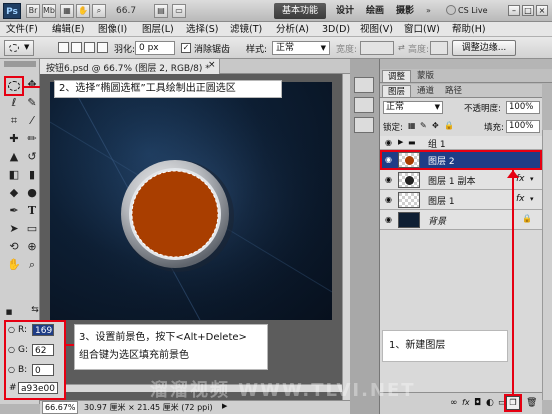 This screenshot has width=552, height=414. I want to click on add-mask-icon: ◘, so click(477, 403).